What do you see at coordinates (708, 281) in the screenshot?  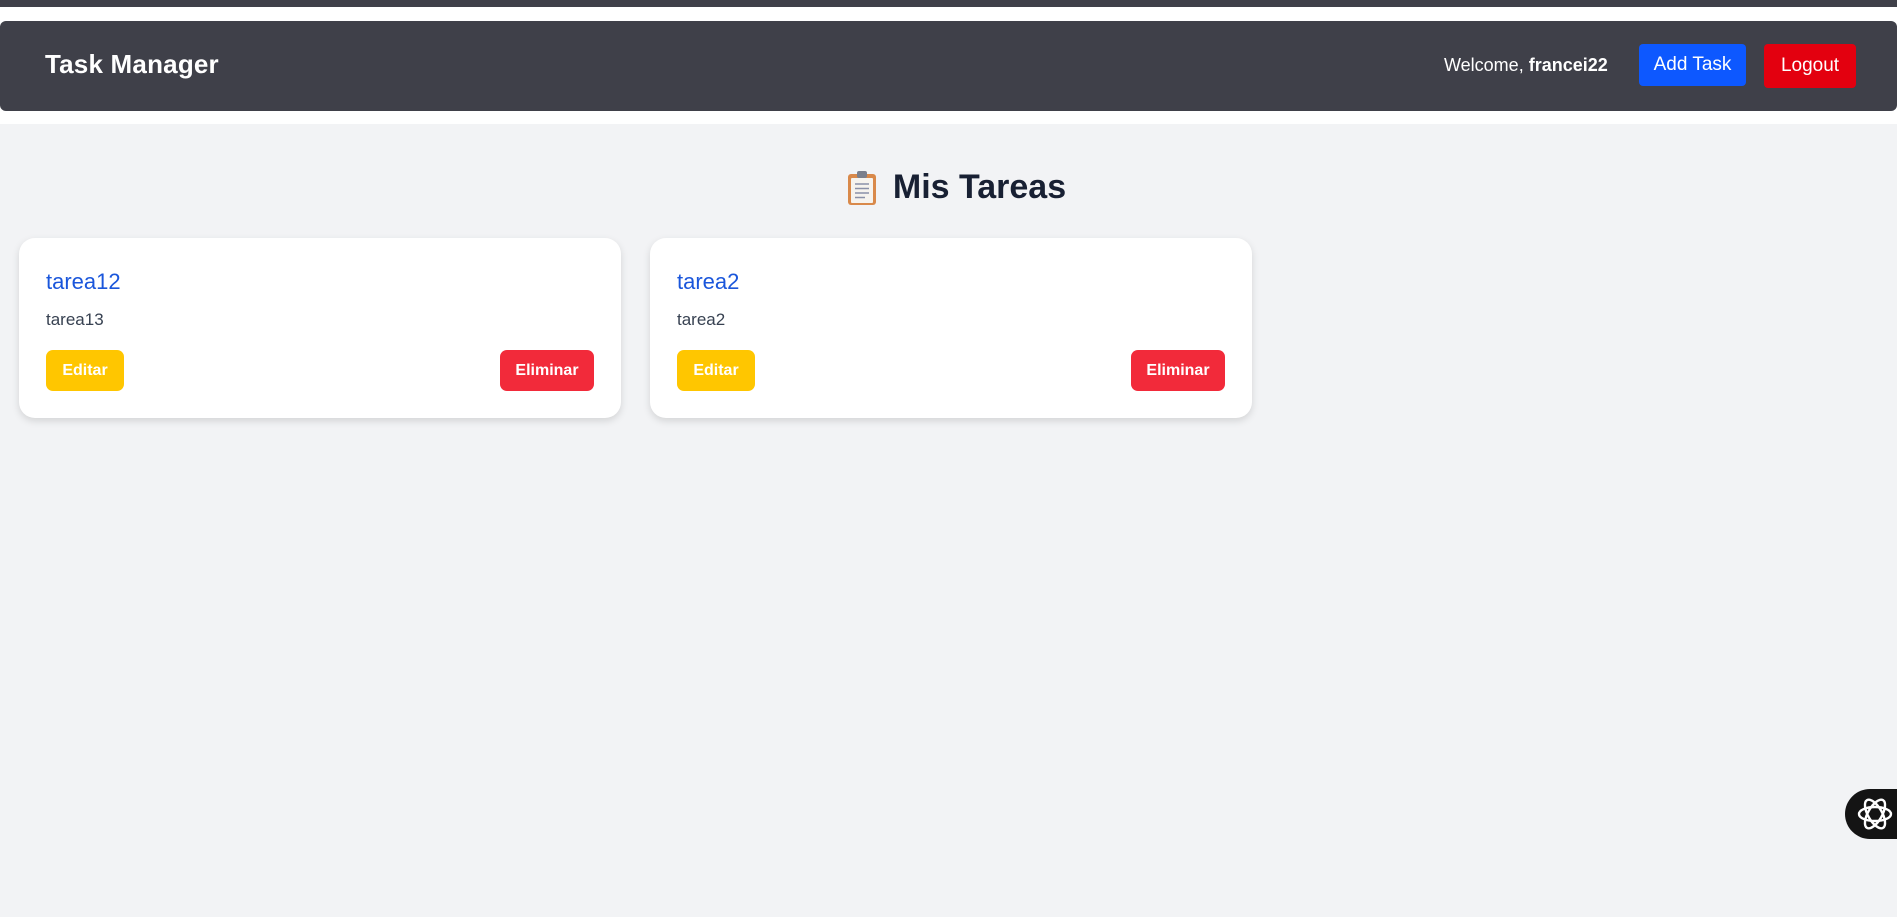 I see `task-title: tarea2` at bounding box center [708, 281].